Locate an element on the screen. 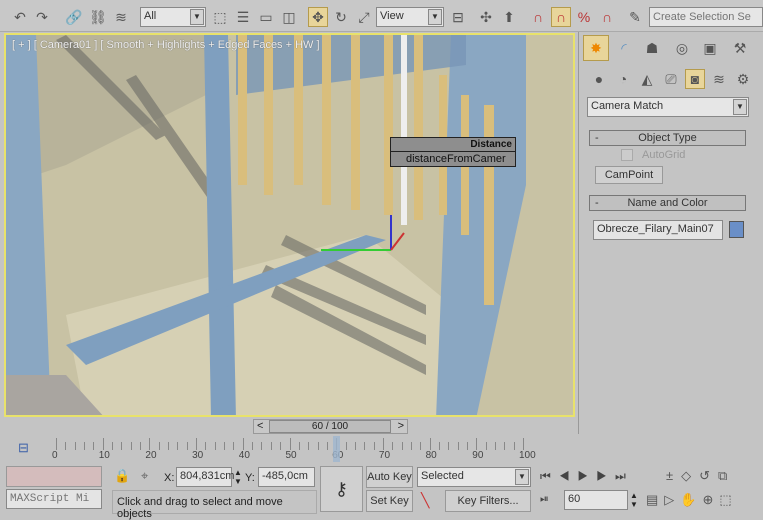 The width and height of the screenshot is (763, 520). undo-icon: ↶ is located at coordinates (20, 17).